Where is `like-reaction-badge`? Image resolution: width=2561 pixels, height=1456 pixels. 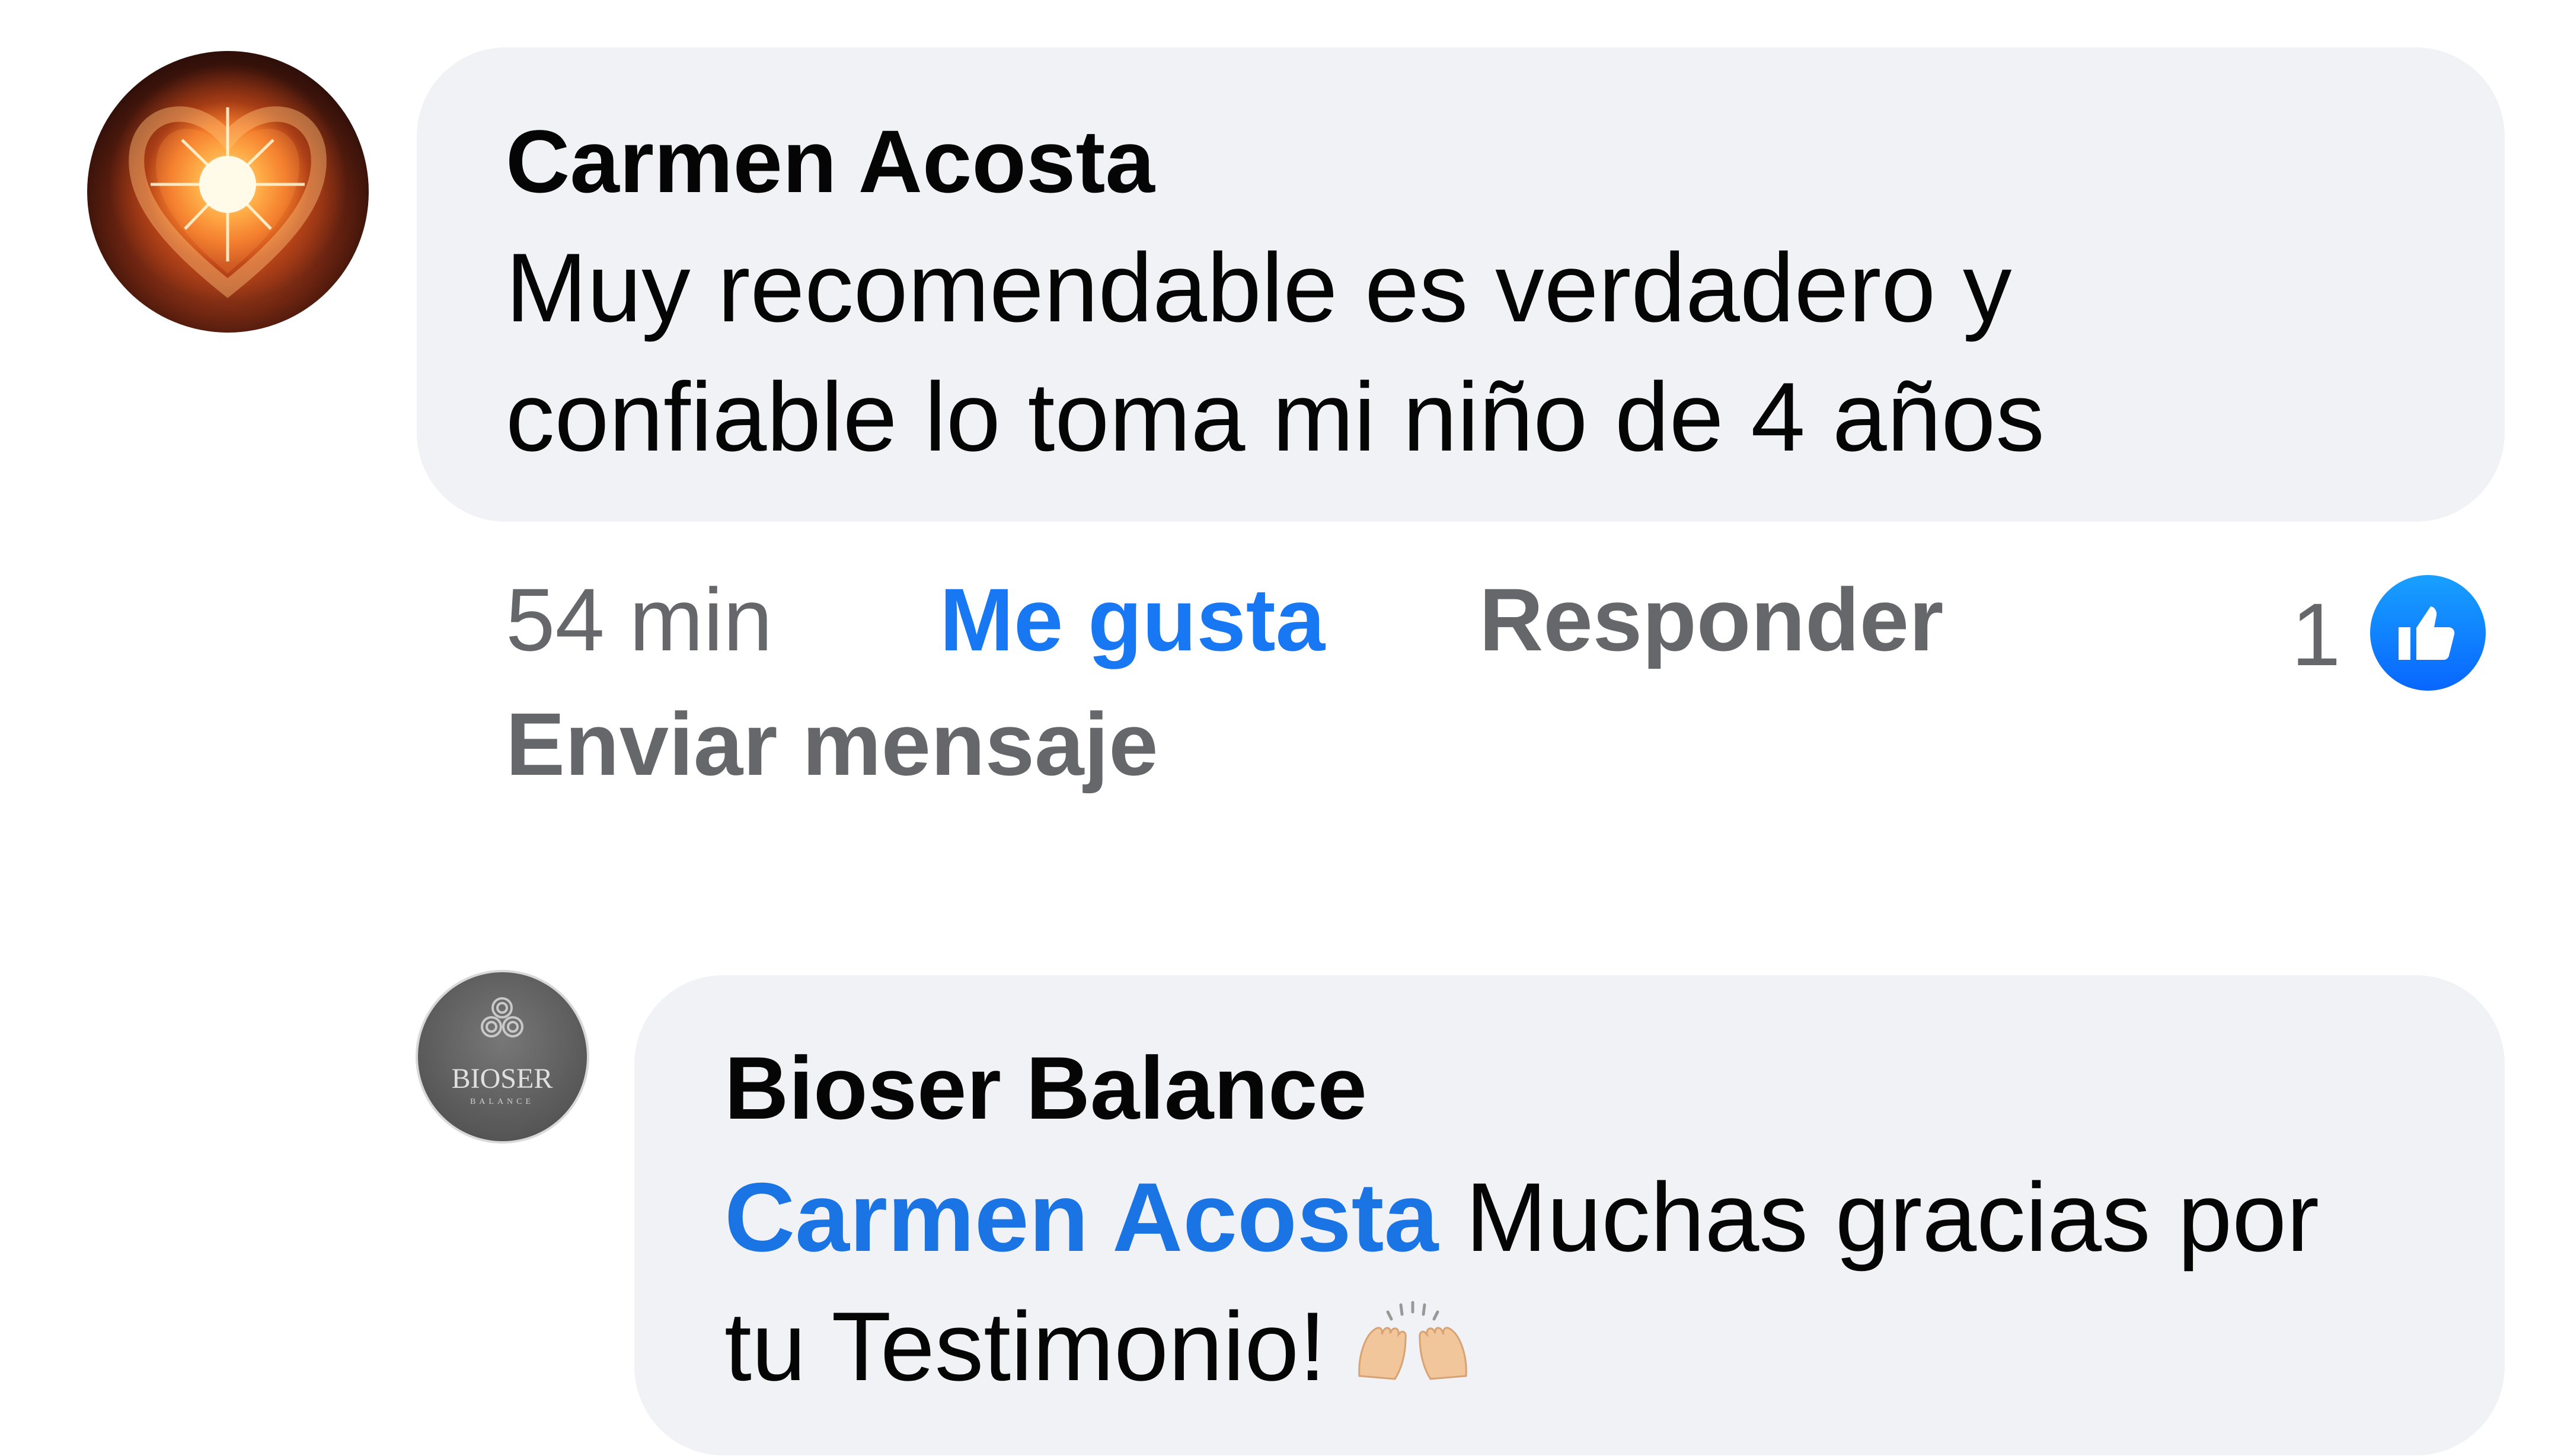 like-reaction-badge is located at coordinates (2428, 633).